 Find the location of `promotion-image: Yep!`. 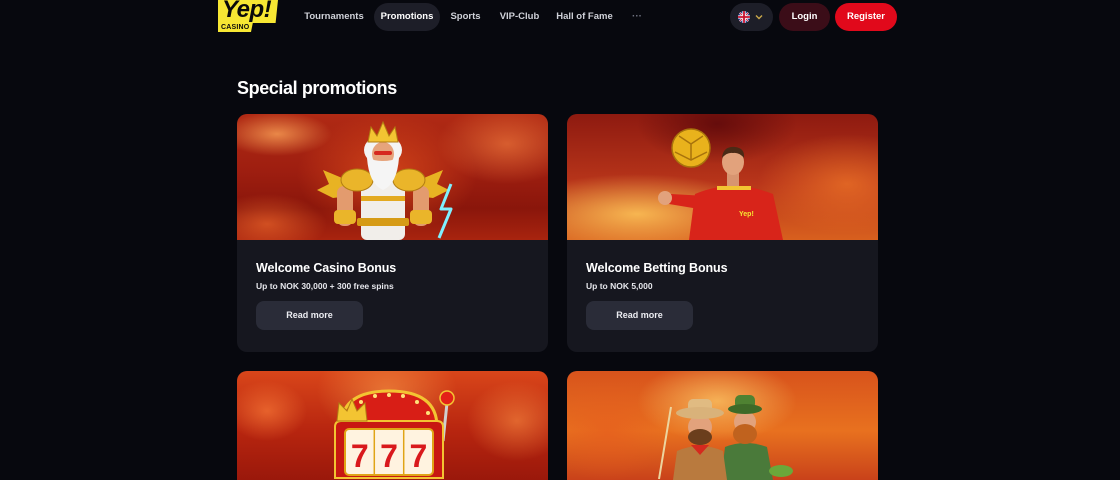

promotion-image: Yep! is located at coordinates (722, 177).